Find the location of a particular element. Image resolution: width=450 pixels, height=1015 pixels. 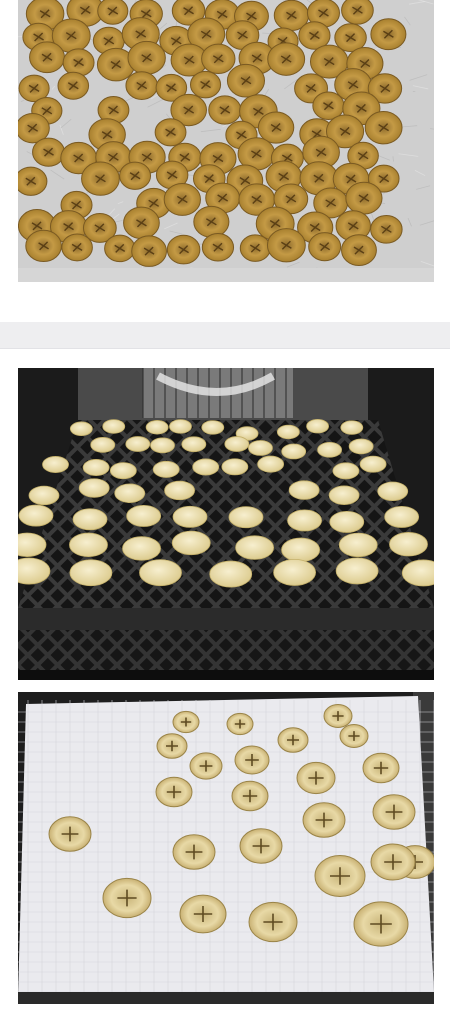

rack-bottom-edge is located at coordinates (226, 998).